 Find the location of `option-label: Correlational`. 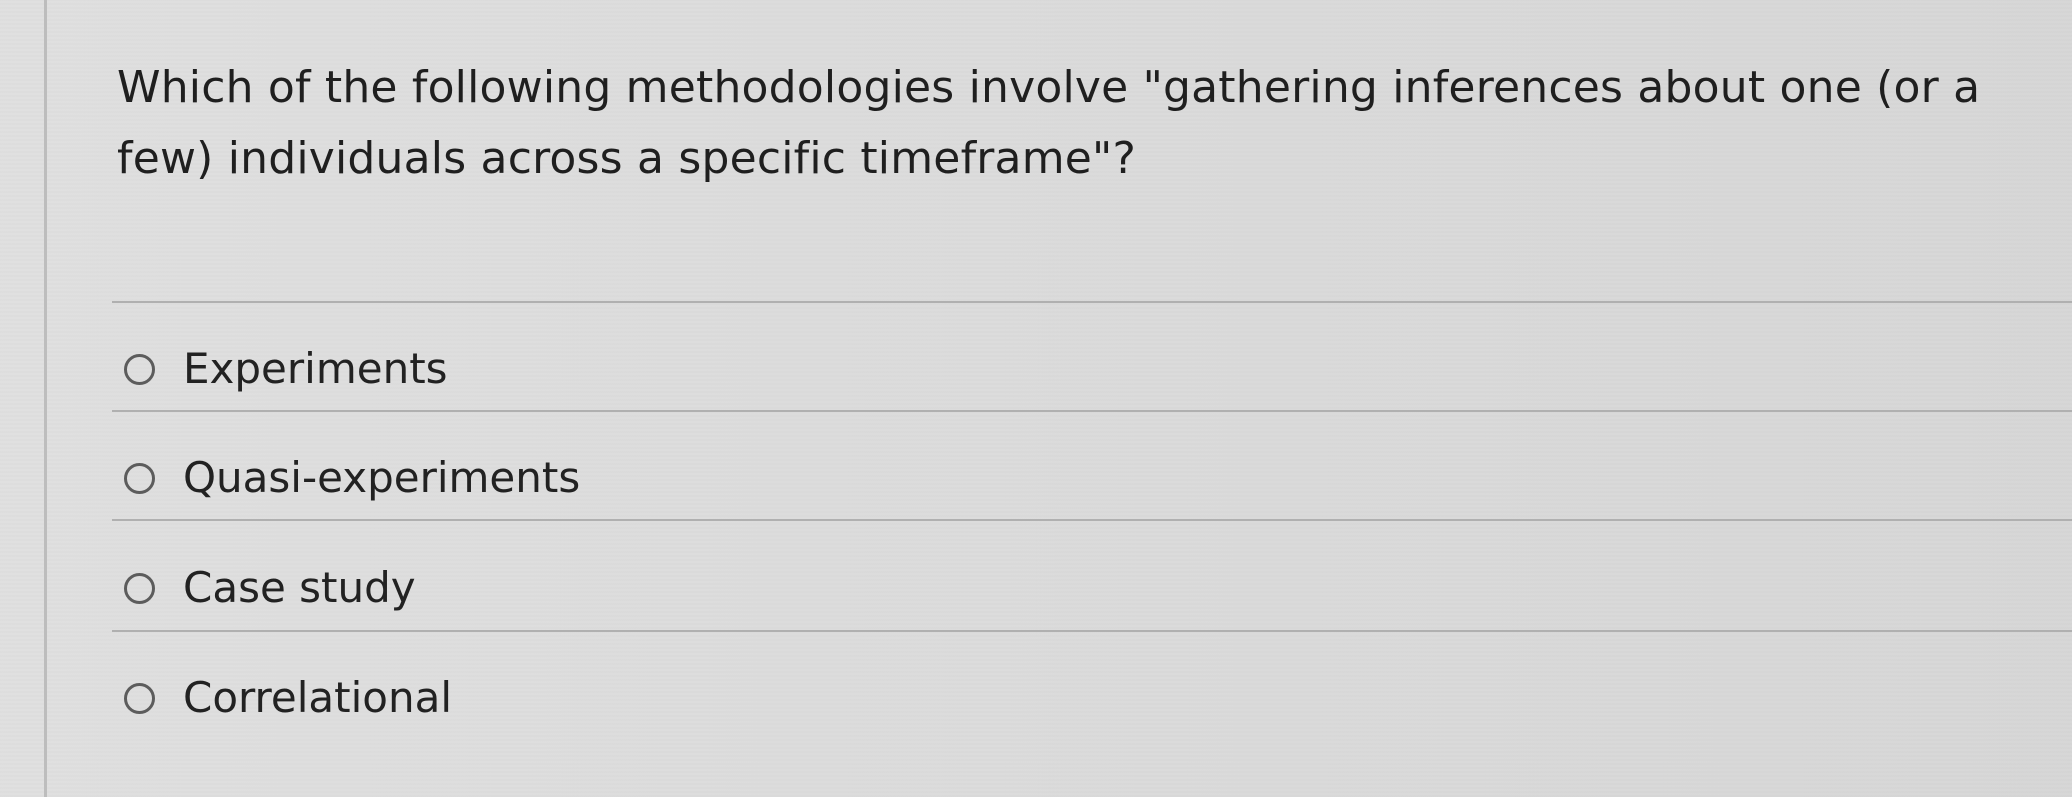

option-label: Correlational is located at coordinates (317, 698).